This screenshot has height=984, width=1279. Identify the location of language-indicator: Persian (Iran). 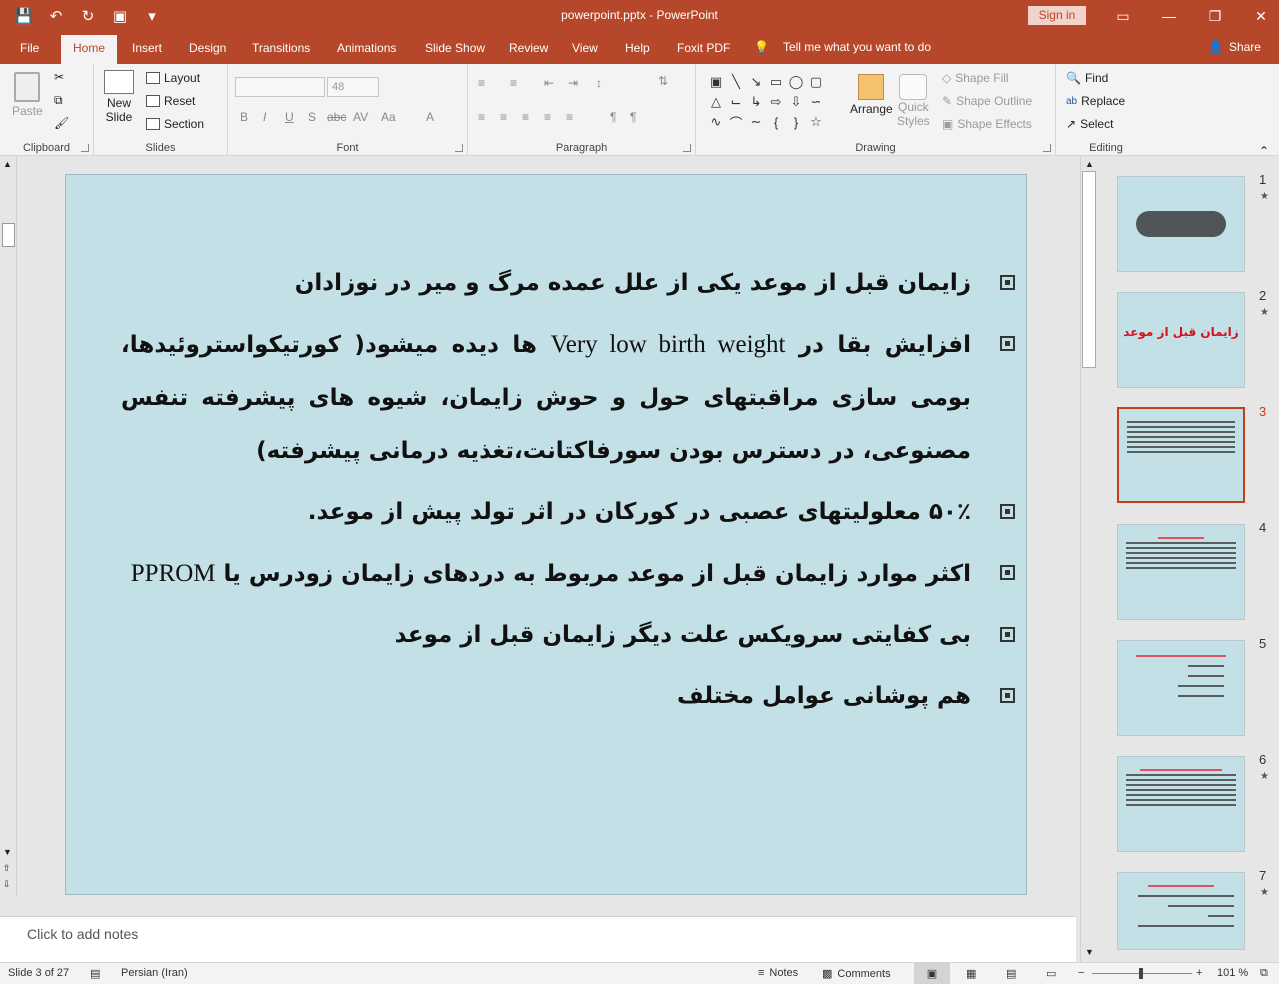
(154, 973).